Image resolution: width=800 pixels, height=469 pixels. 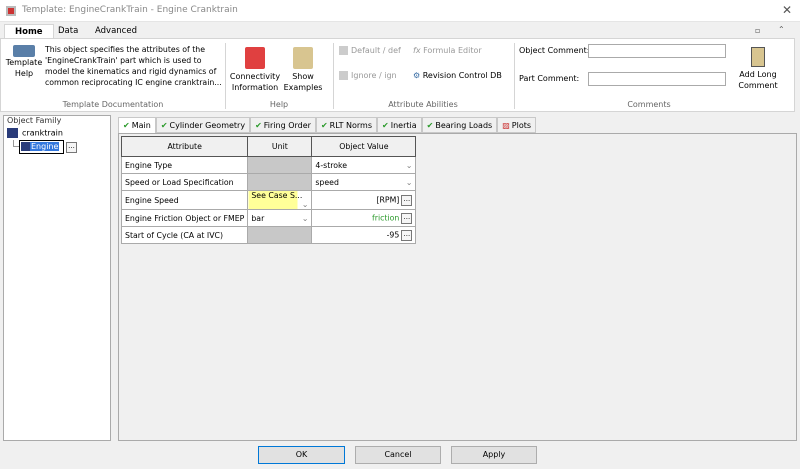 What do you see at coordinates (554, 50) in the screenshot?
I see `object-comment-label: Object Comment:` at bounding box center [554, 50].